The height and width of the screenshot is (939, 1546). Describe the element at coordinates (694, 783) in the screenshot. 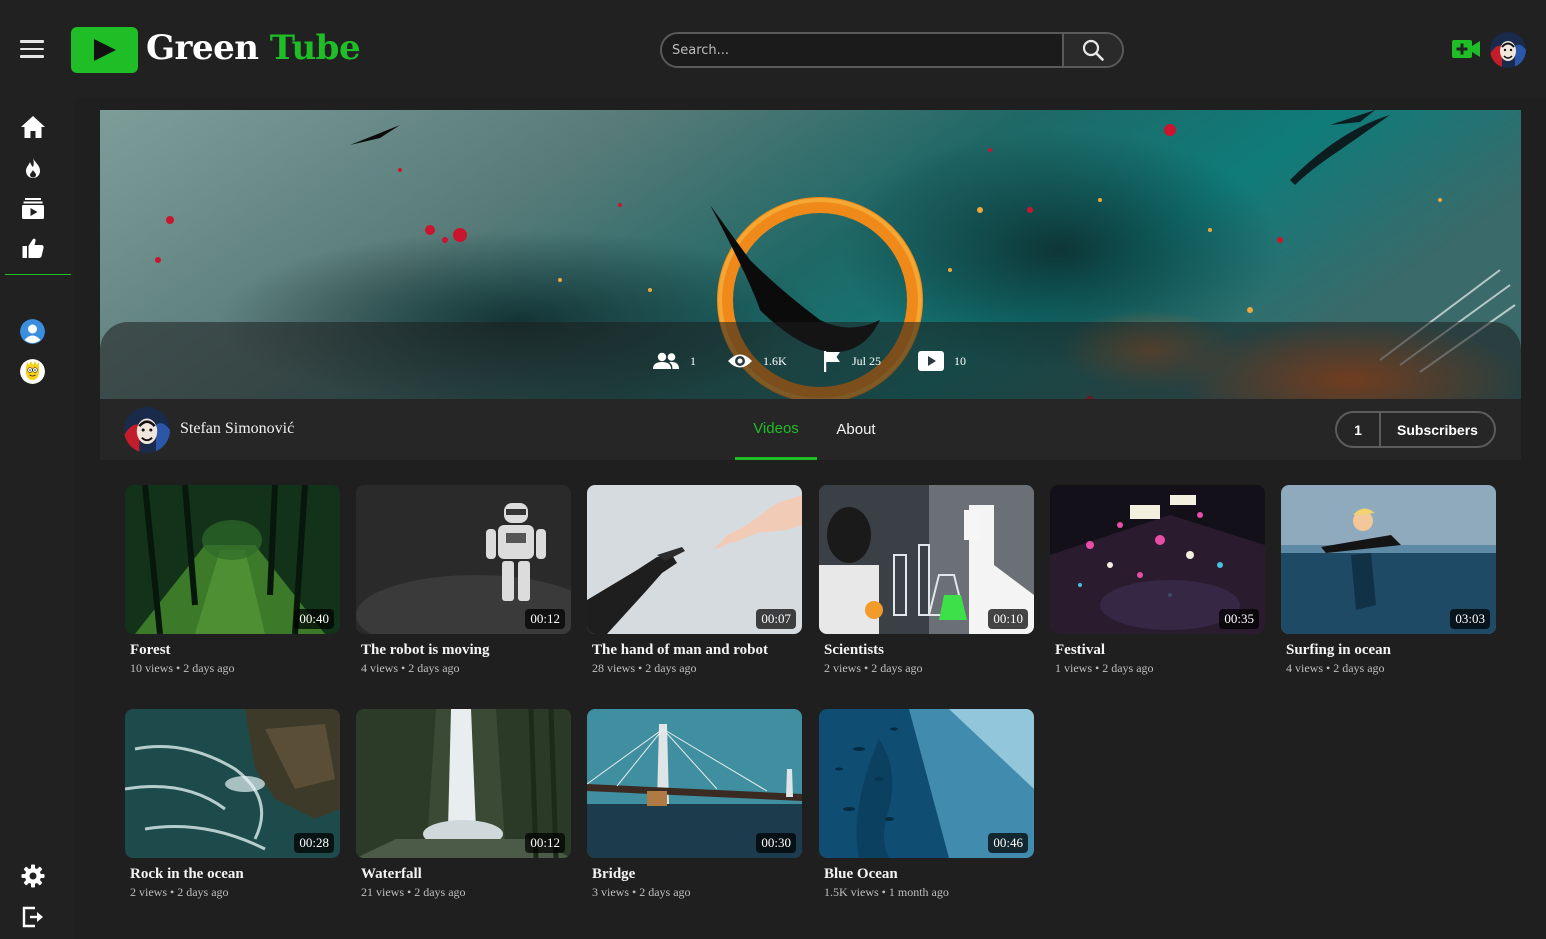

I see `video-thumbnail: 00:30` at that location.